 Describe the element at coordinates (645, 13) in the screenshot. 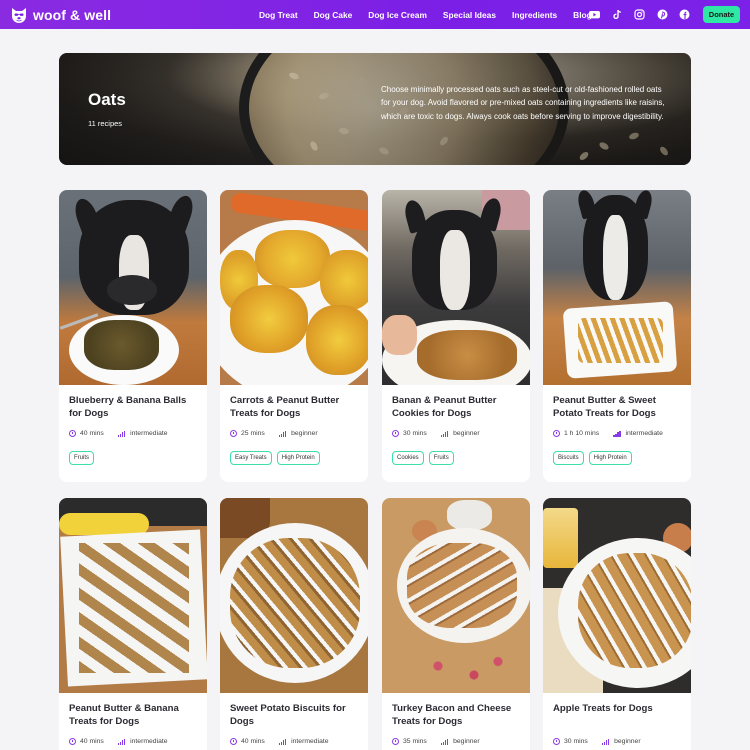

I see `social-links` at that location.